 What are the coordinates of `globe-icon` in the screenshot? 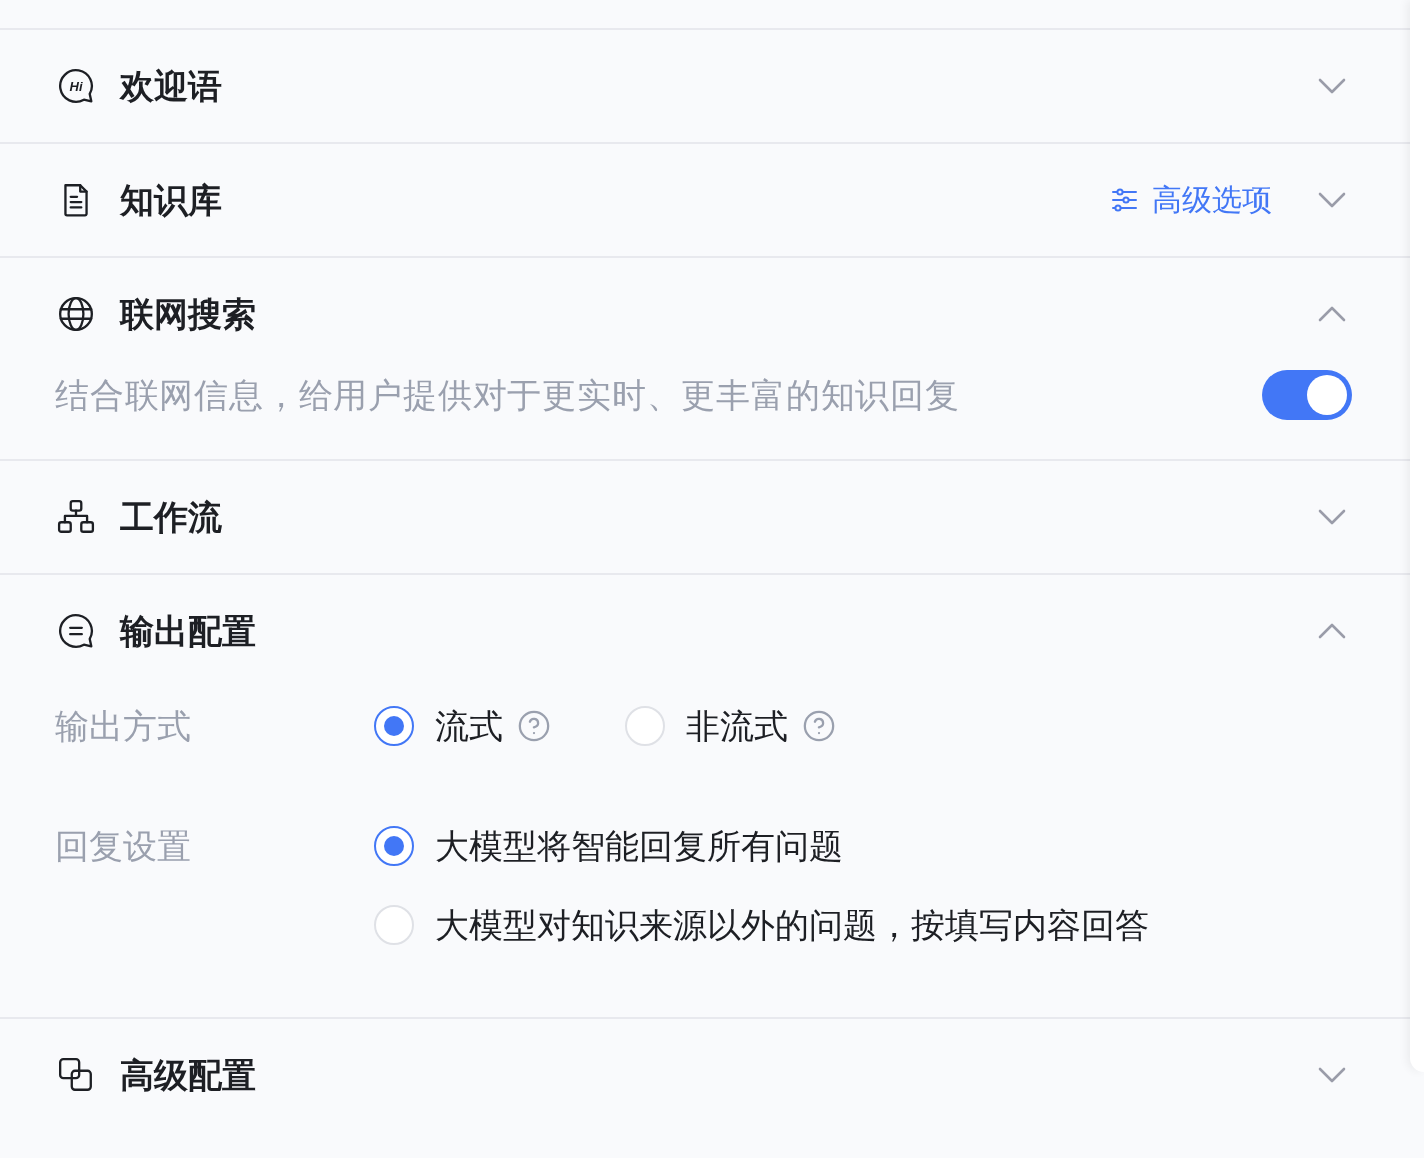 It's located at (76, 314).